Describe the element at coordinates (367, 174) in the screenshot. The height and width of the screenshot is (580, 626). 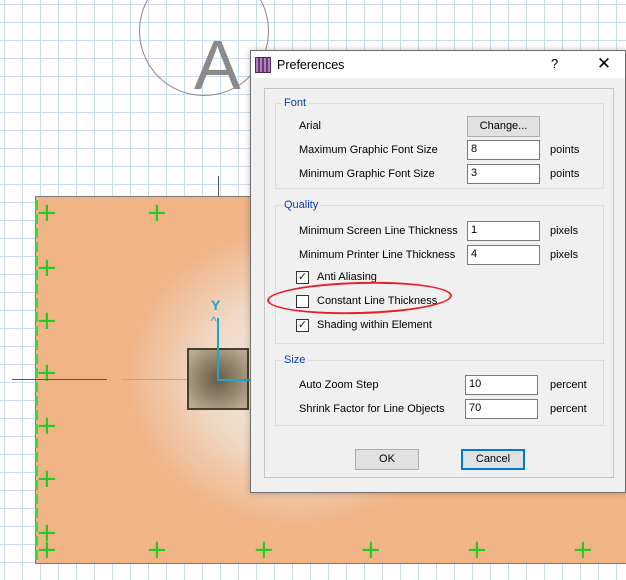
I see `min-font-size-label: Minimum Graphic Font Size` at that location.